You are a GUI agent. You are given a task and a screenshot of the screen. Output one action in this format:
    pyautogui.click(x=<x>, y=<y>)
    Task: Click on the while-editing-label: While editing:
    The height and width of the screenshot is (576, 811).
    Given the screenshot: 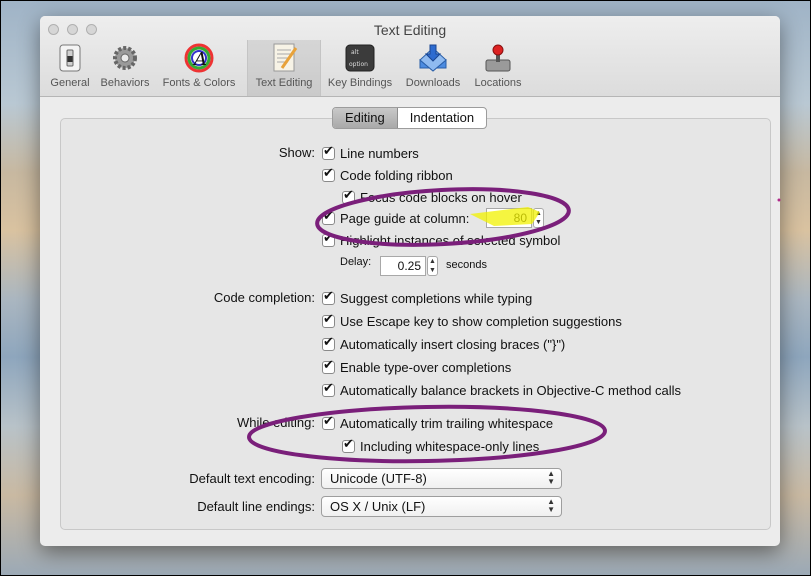 What is the action you would take?
    pyautogui.click(x=275, y=422)
    